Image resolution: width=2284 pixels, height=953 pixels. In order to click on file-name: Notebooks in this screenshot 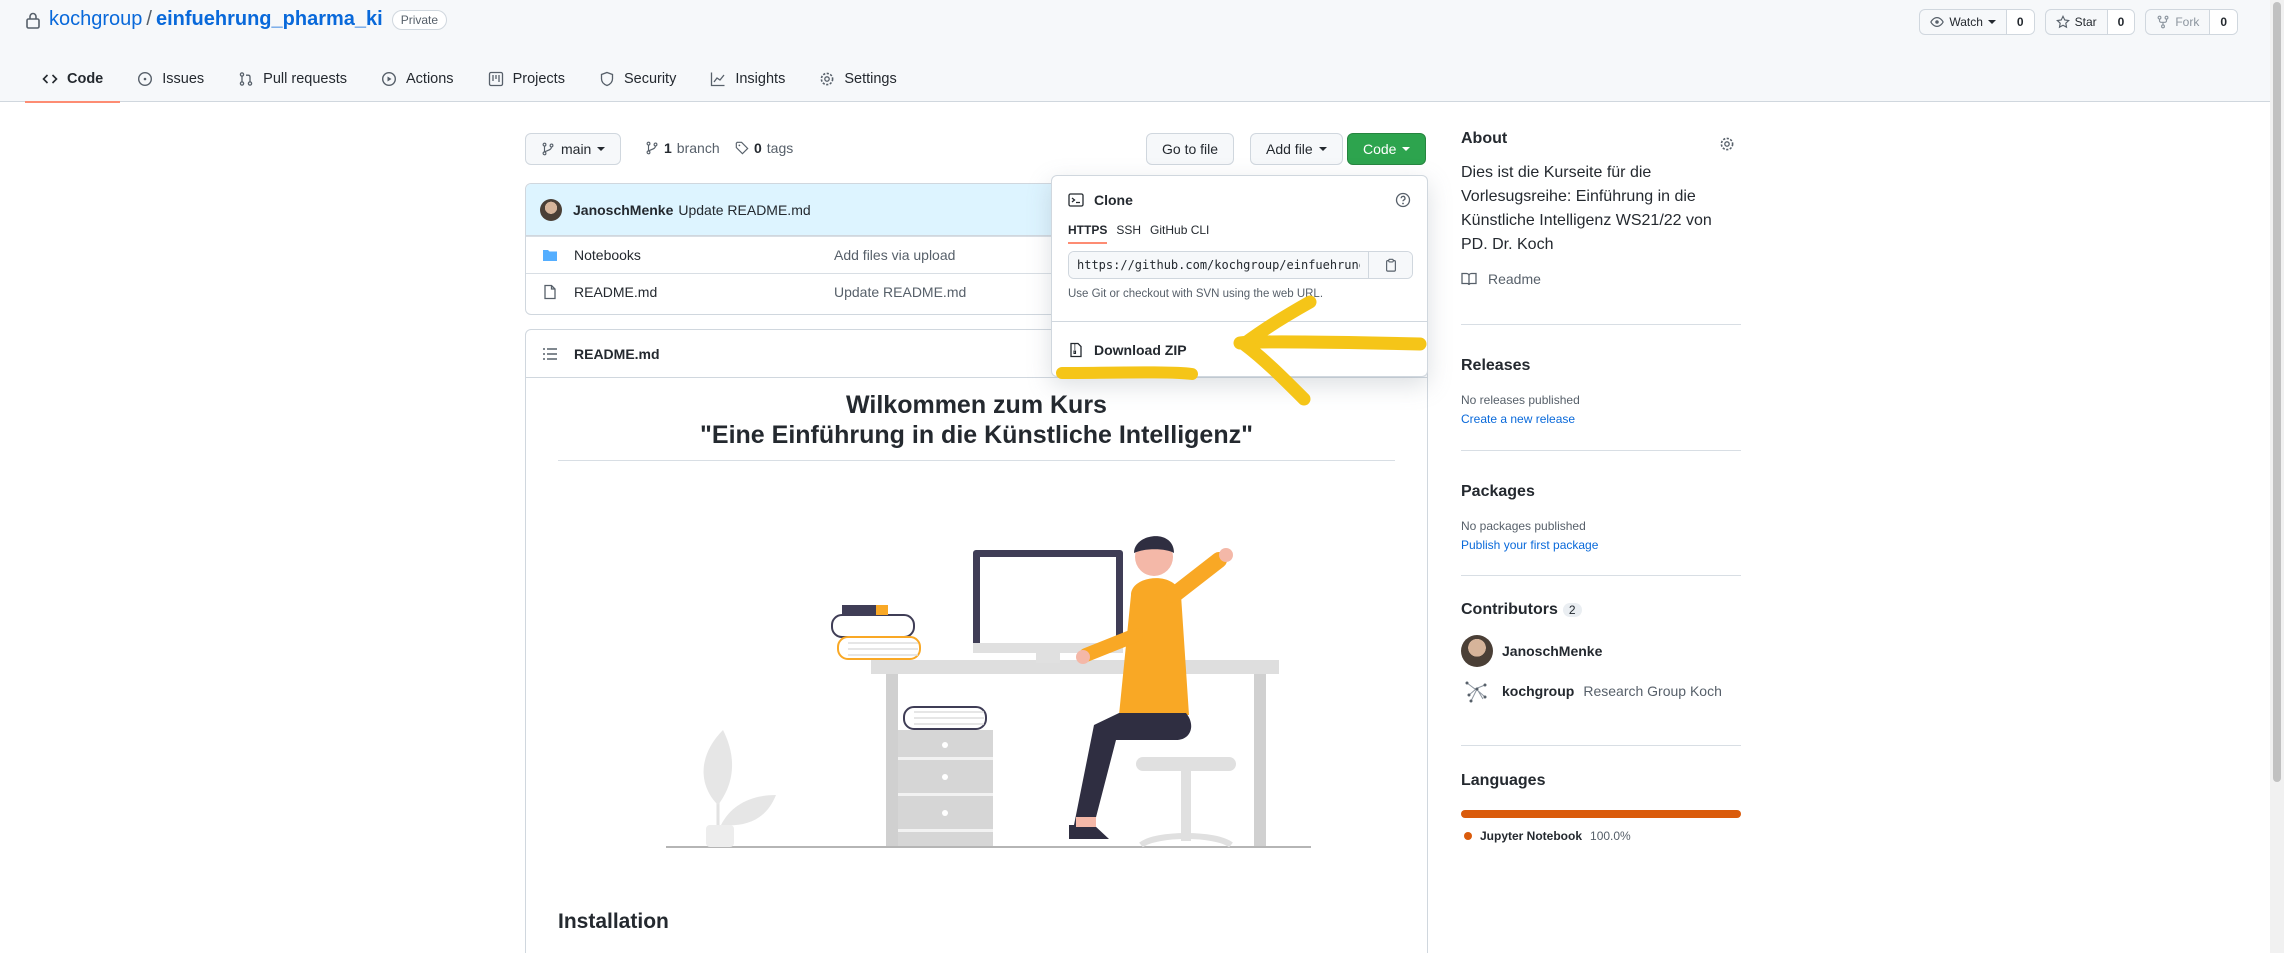, I will do `click(704, 255)`.